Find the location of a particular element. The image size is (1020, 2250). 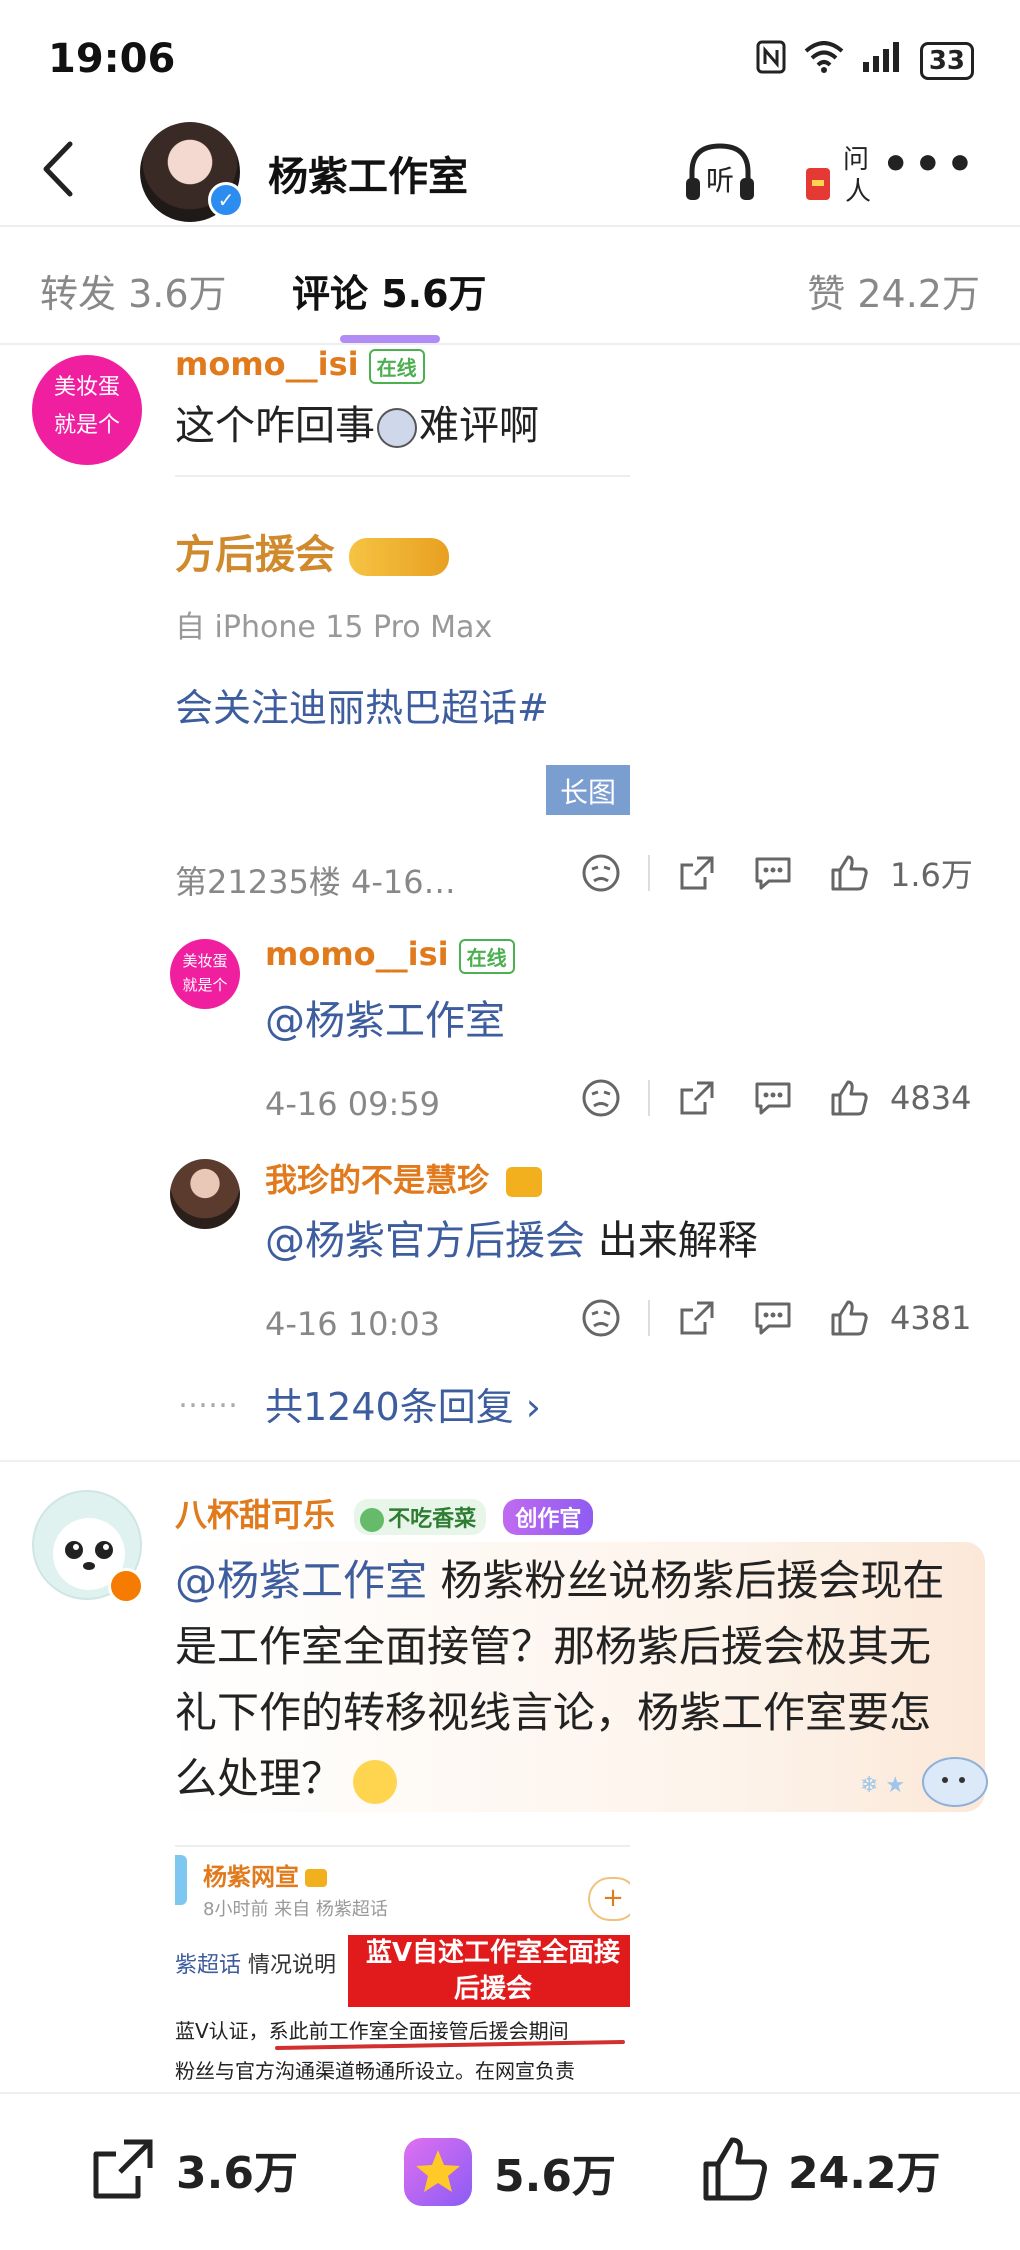

bottom-comment-button: 5.6万 is located at coordinates (508, 2172).